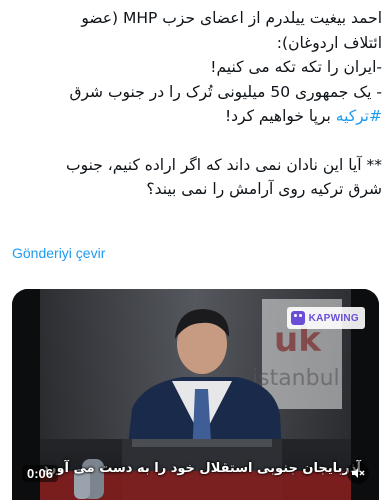 Image resolution: width=390 pixels, height=500 pixels. I want to click on tweet-line-with-hashtag: #ترکیه برپا خواهیم کرد!, so click(196, 116).